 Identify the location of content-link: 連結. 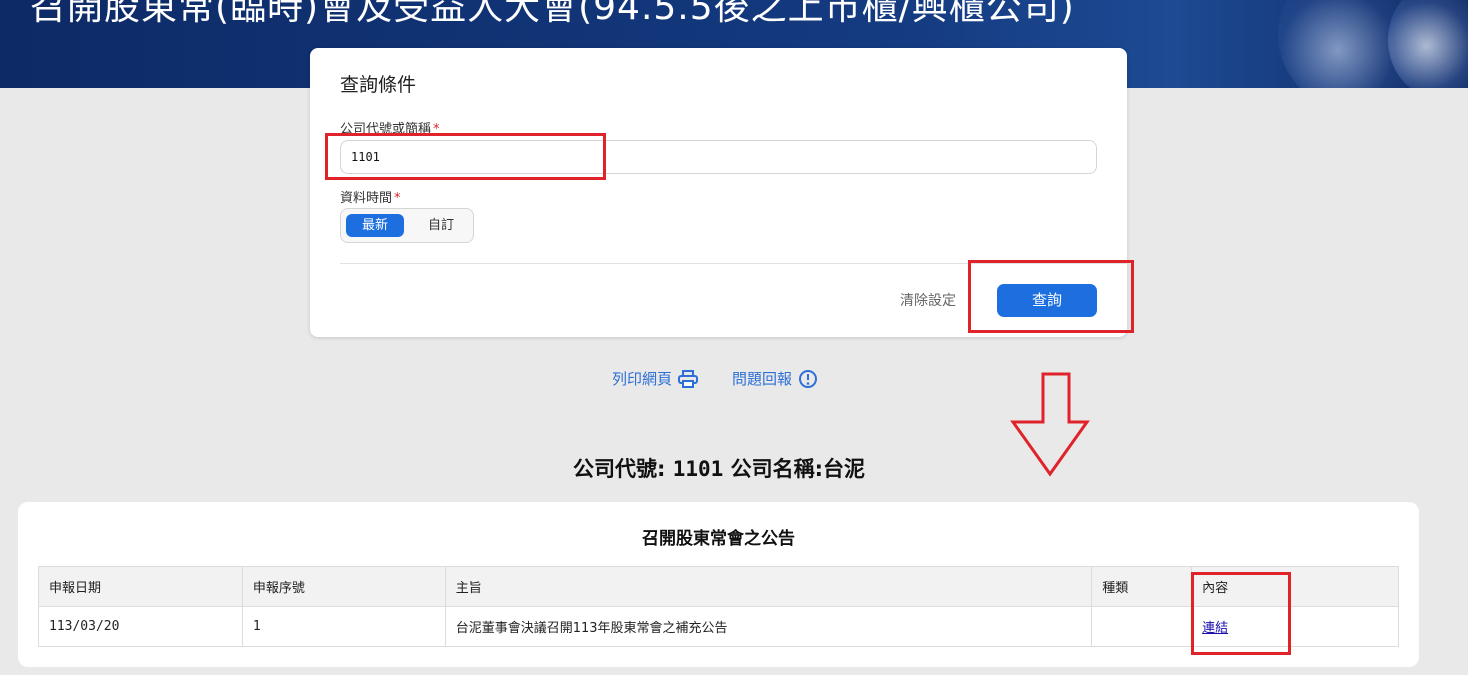
(1215, 628).